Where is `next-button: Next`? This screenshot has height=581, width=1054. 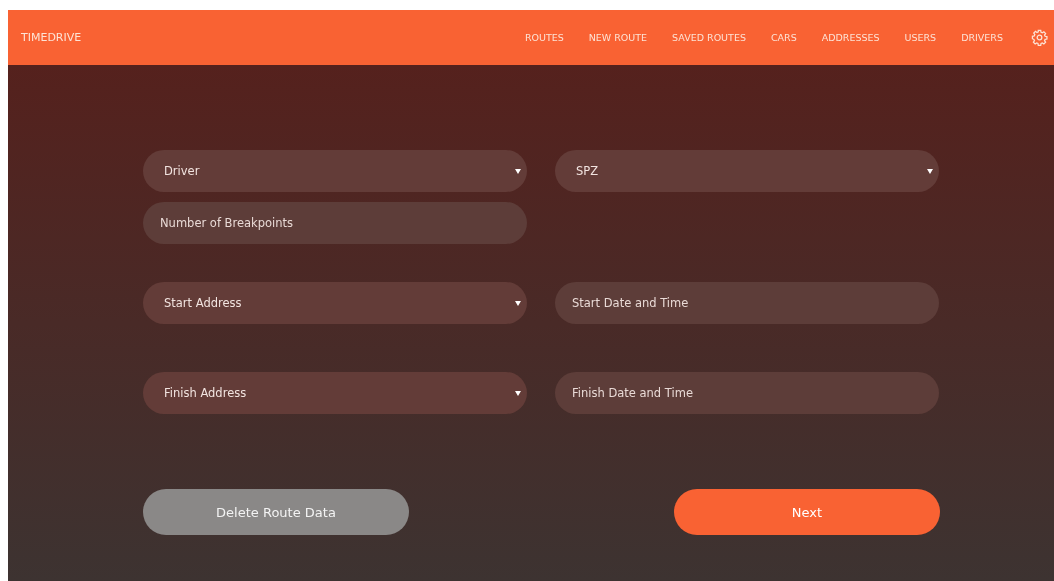 next-button: Next is located at coordinates (807, 512).